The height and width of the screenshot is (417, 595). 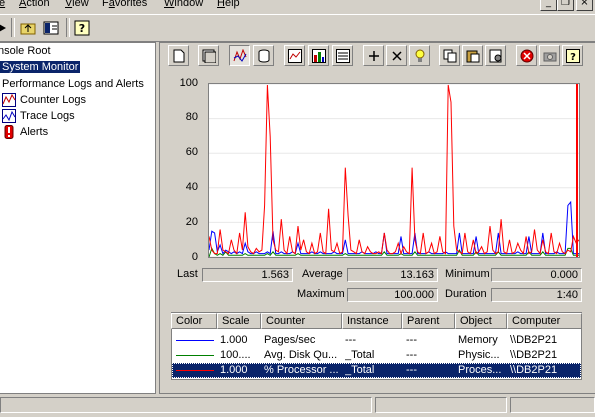 I want to click on tree-performance-logs-label: Performance Logs and Alerts, so click(x=73, y=84).